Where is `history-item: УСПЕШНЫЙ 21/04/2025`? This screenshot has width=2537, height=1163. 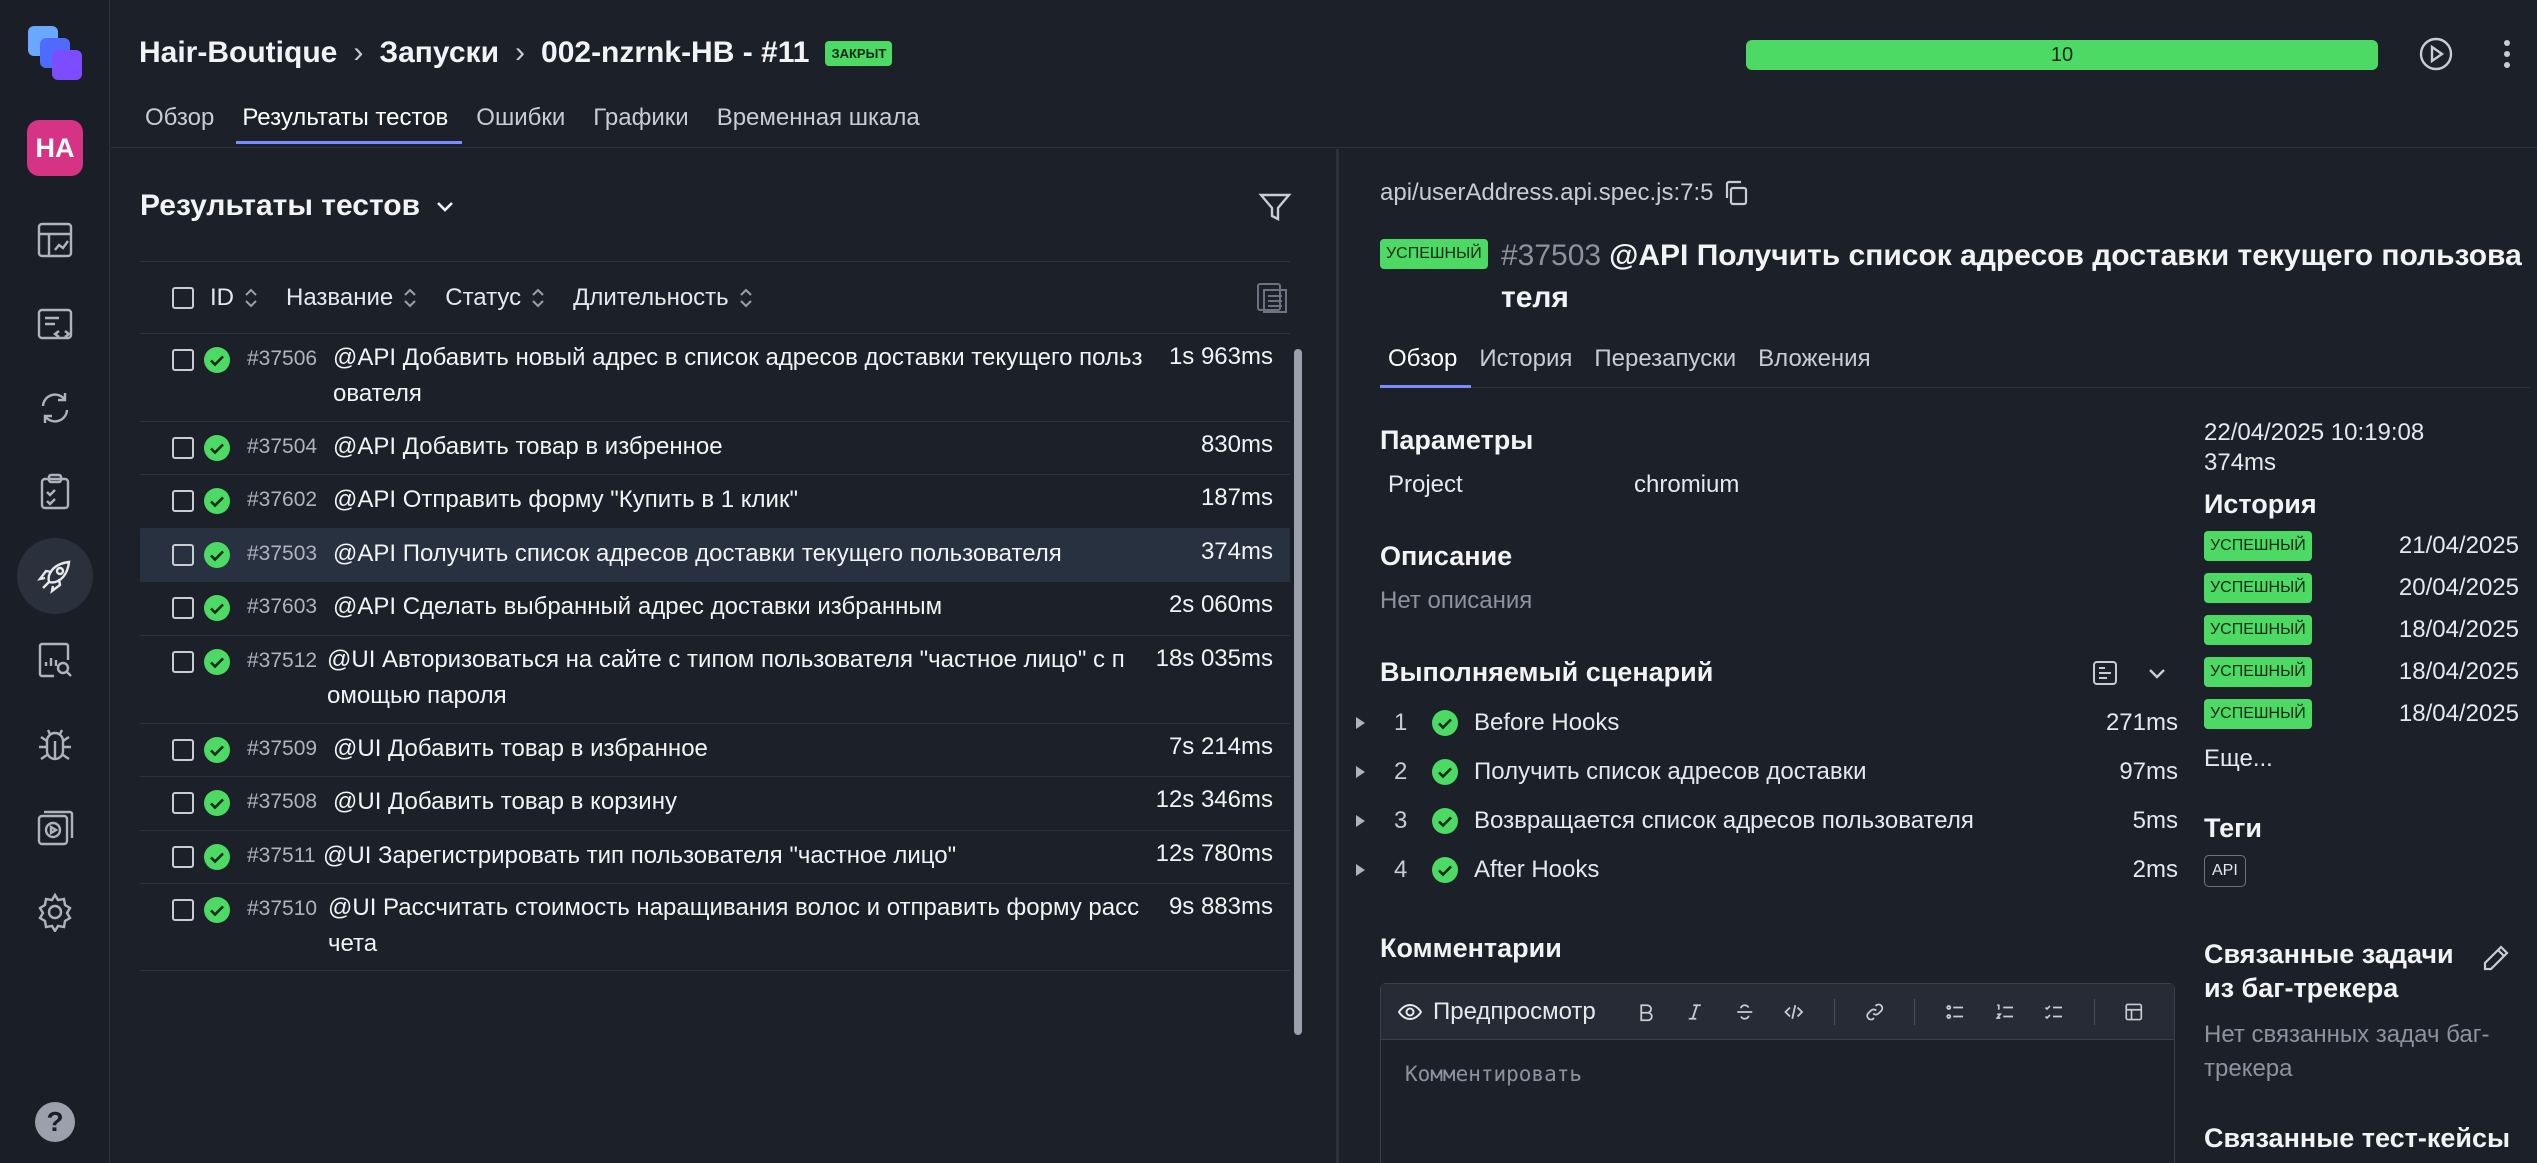
history-item: УСПЕШНЫЙ 21/04/2025 is located at coordinates (2361, 546).